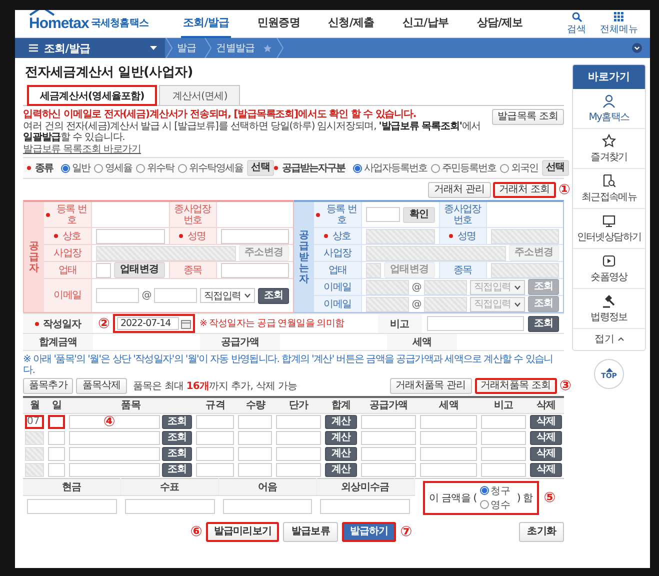  I want to click on item-partner-button: 거래처품목 조회, so click(515, 386).